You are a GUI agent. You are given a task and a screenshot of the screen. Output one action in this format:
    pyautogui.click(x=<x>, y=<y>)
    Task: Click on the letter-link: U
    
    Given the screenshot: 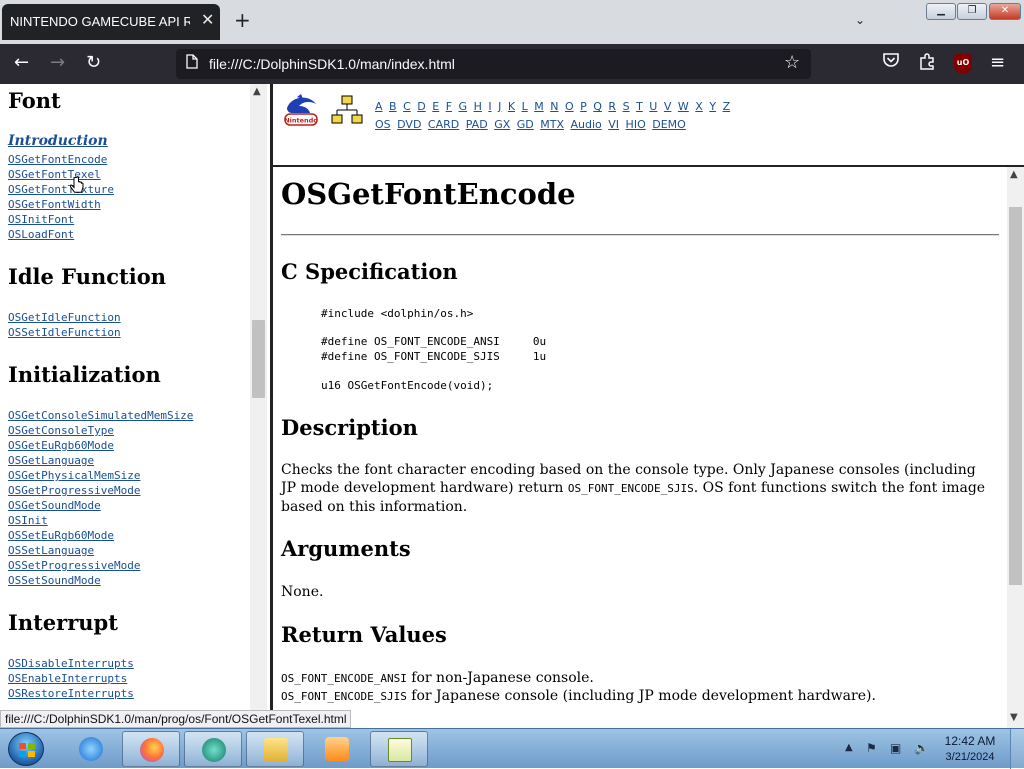 What is the action you would take?
    pyautogui.click(x=653, y=106)
    